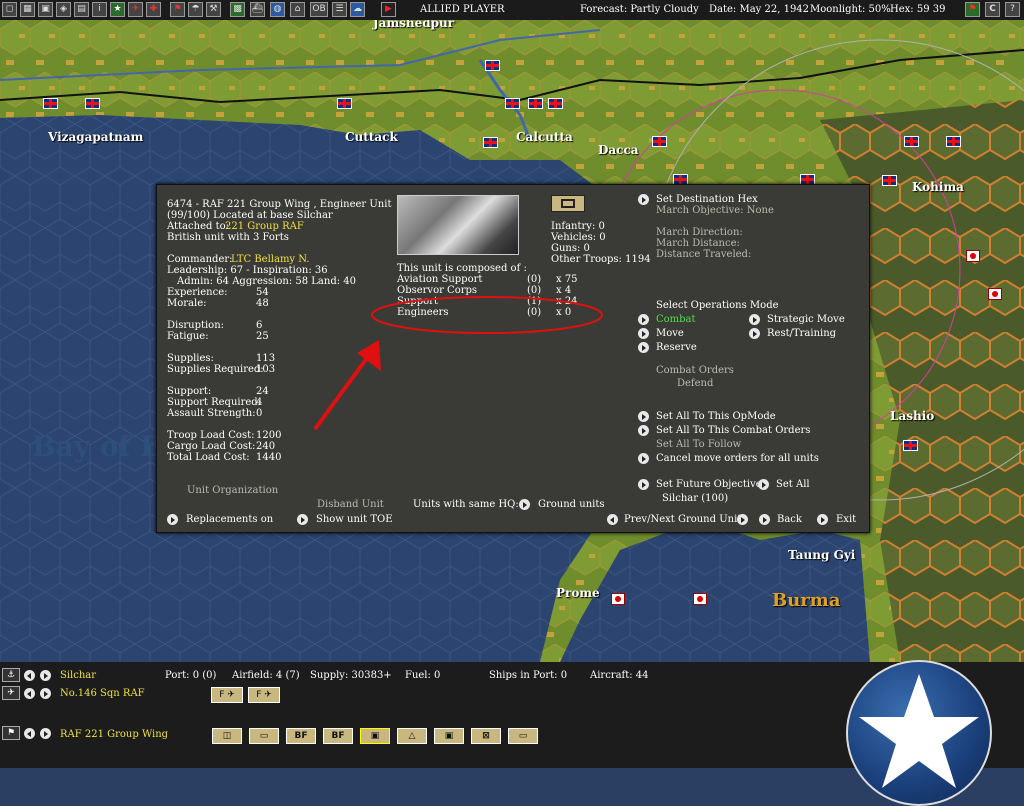  Describe the element at coordinates (27, 9) in the screenshot. I see `grid-icon: ▦` at that location.